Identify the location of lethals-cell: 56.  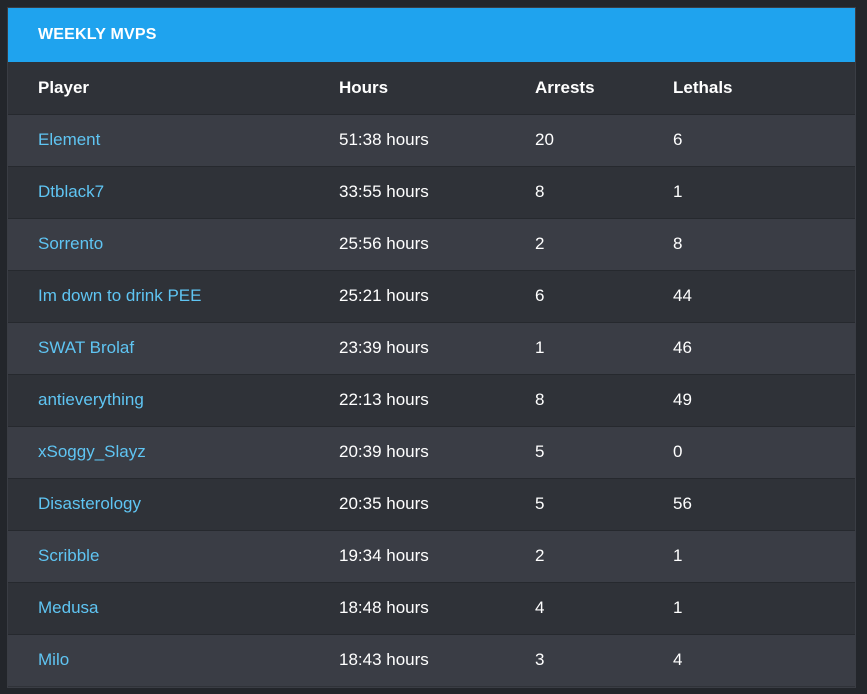
(682, 503).